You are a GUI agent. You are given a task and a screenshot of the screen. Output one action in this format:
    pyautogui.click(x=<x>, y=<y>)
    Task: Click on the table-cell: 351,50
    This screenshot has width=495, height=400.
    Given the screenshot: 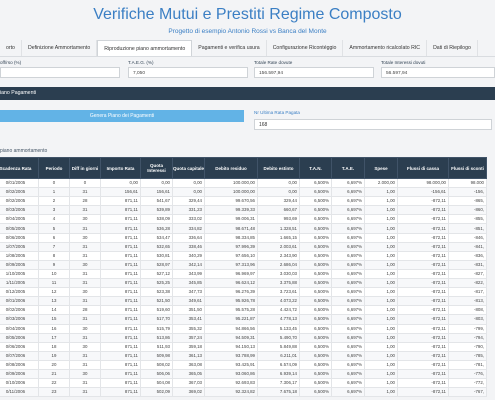 What is the action you would take?
    pyautogui.click(x=188, y=310)
    